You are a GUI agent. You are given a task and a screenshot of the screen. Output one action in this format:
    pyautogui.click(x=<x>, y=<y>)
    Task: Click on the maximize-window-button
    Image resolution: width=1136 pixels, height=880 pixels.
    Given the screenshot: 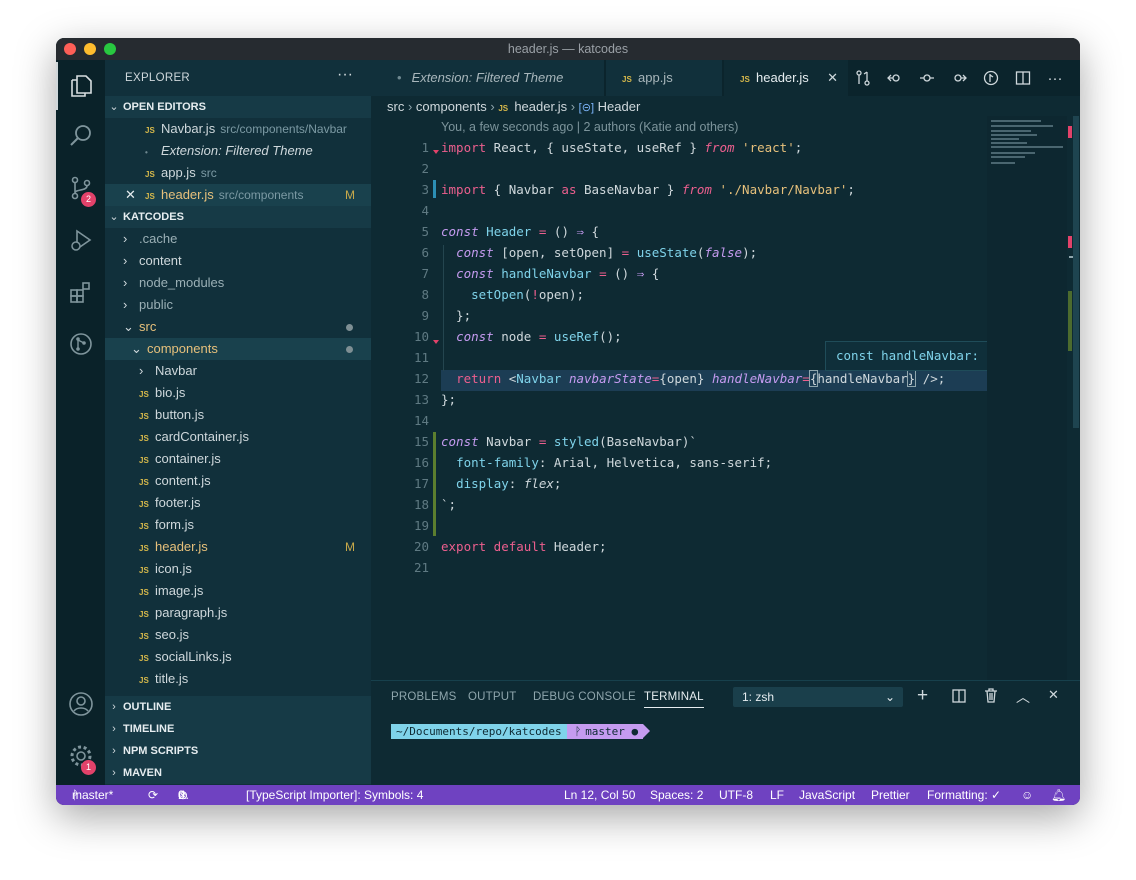 What is the action you would take?
    pyautogui.click(x=110, y=49)
    